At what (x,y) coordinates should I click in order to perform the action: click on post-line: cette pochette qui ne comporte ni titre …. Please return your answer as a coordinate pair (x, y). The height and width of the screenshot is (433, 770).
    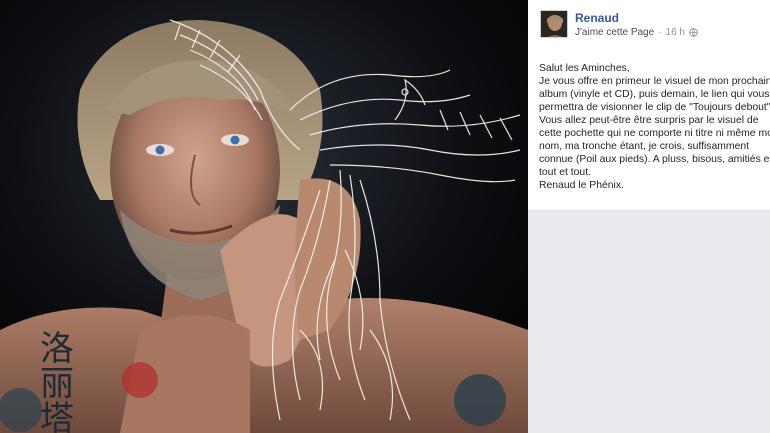
    Looking at the image, I should click on (654, 133).